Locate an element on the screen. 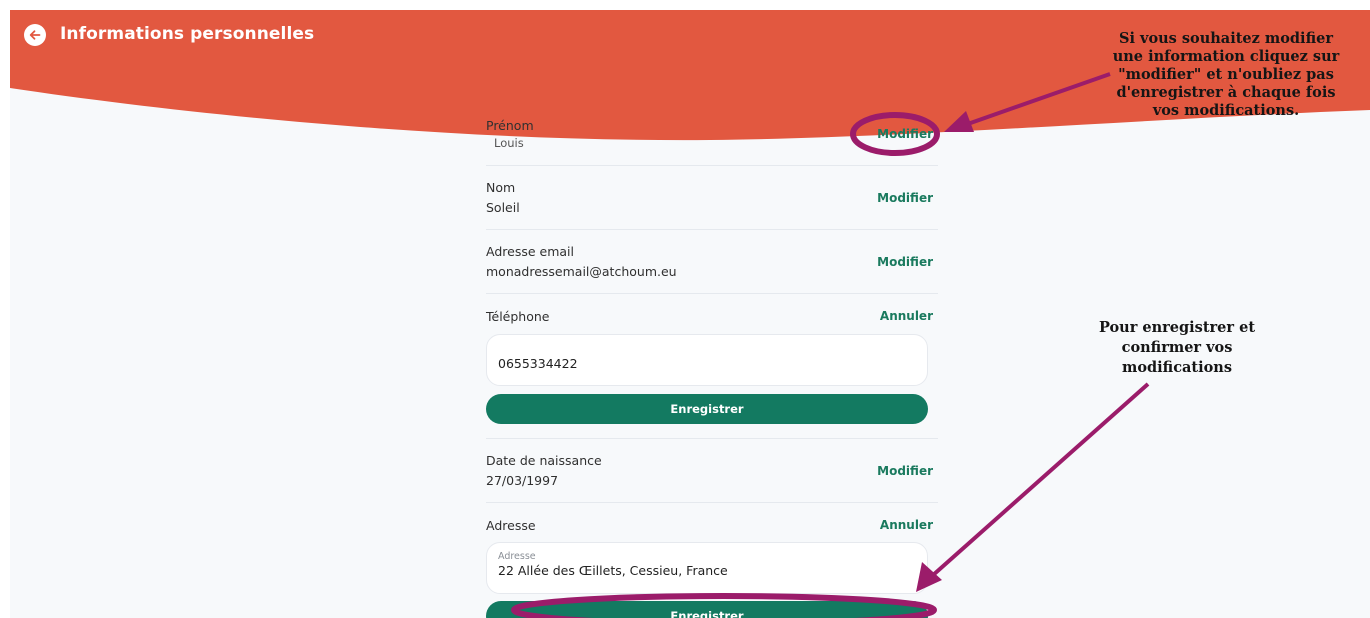  field-row-prenom: Prénom Louis Modifier is located at coordinates (712, 138).